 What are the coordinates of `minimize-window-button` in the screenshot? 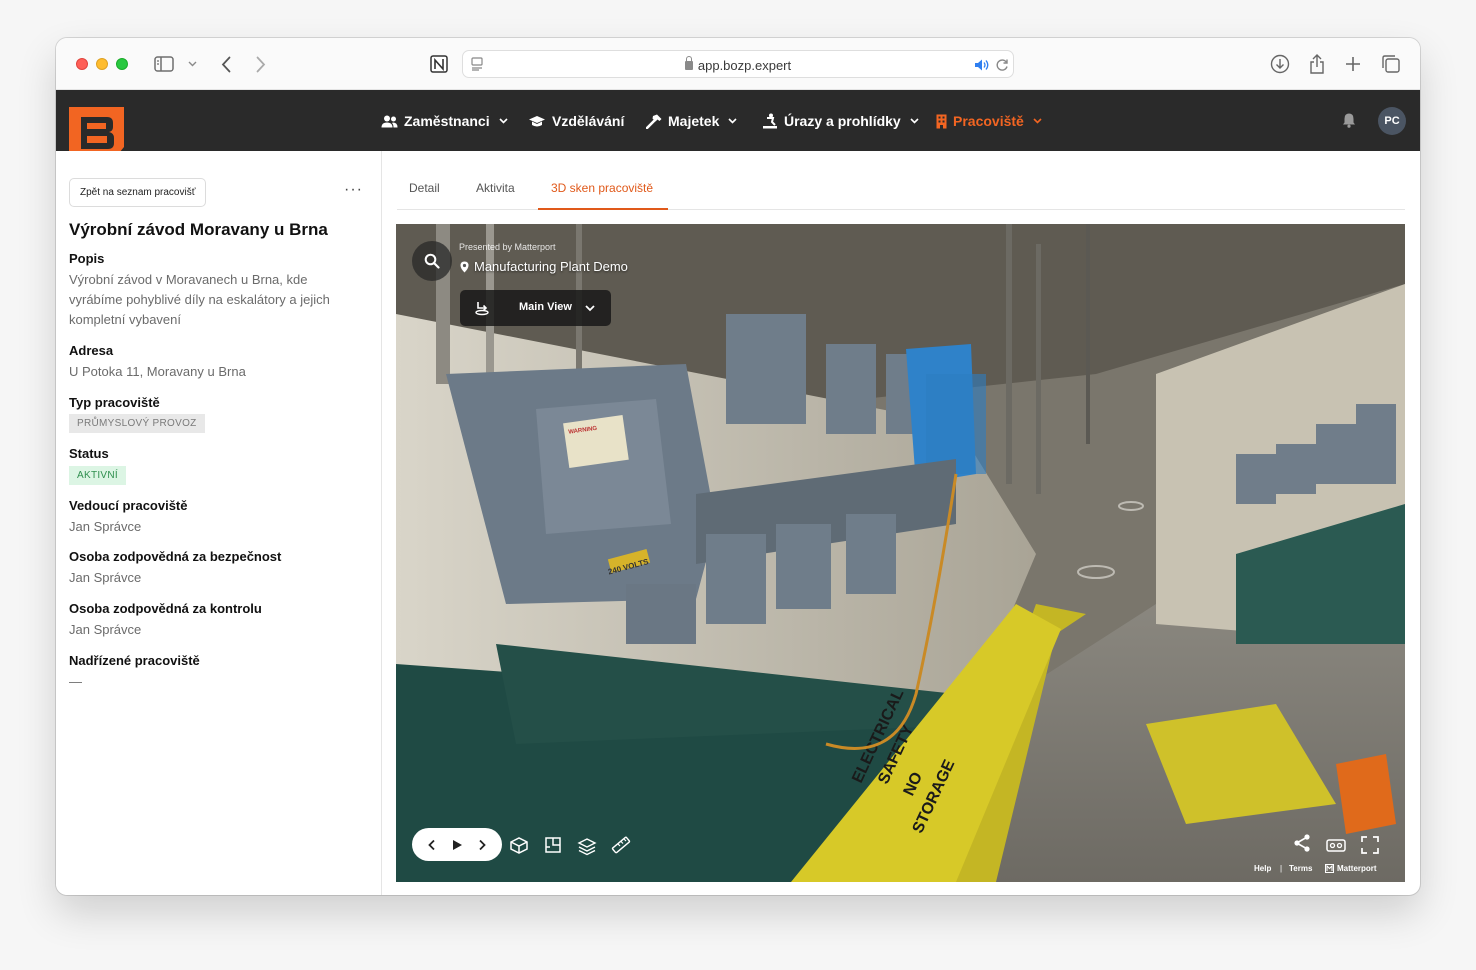 It's located at (102, 64).